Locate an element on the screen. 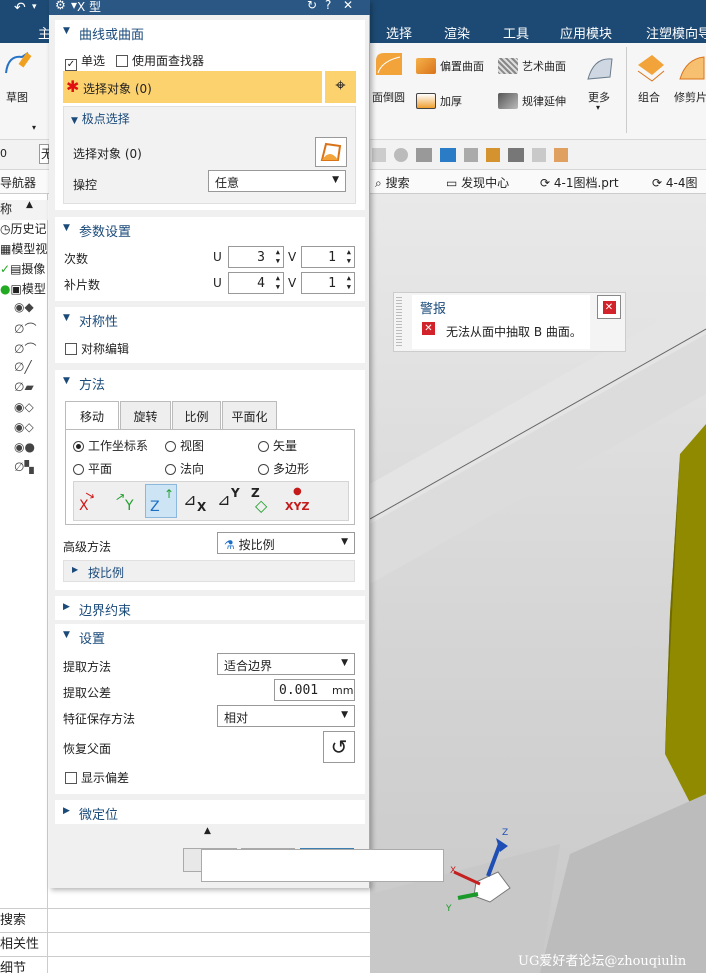  offset-surface-button: 偏置曲面 is located at coordinates (450, 66).